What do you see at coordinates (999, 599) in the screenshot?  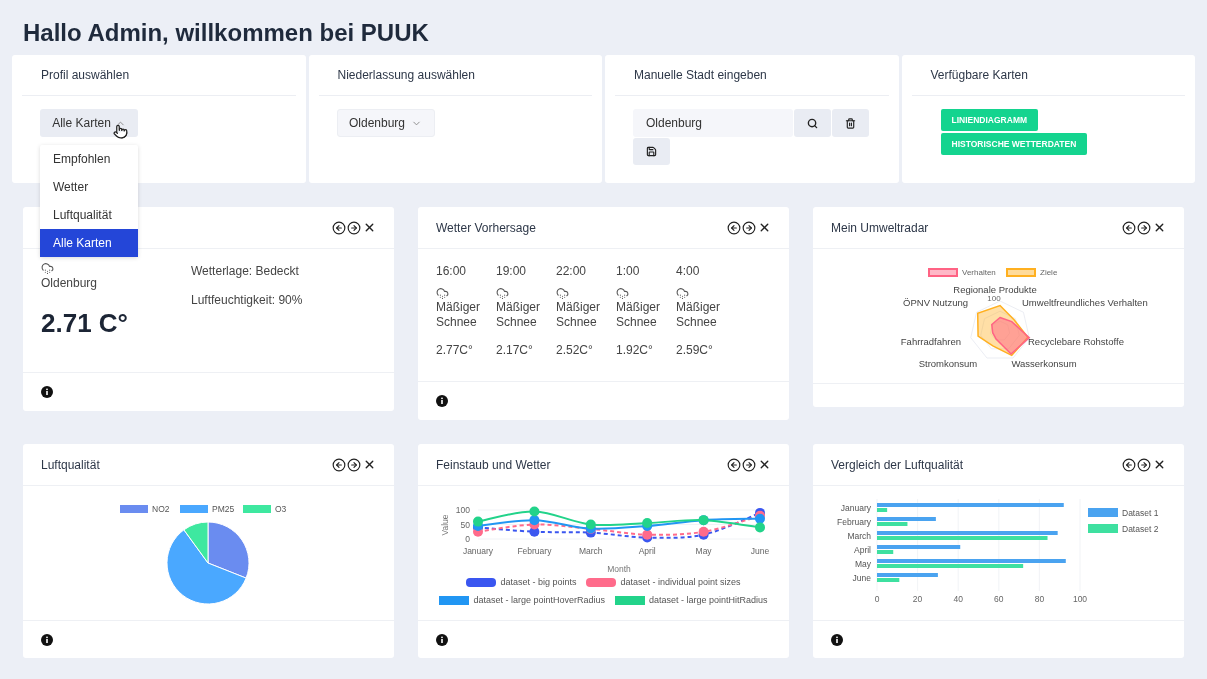 I see `axis-tick-label: 60` at bounding box center [999, 599].